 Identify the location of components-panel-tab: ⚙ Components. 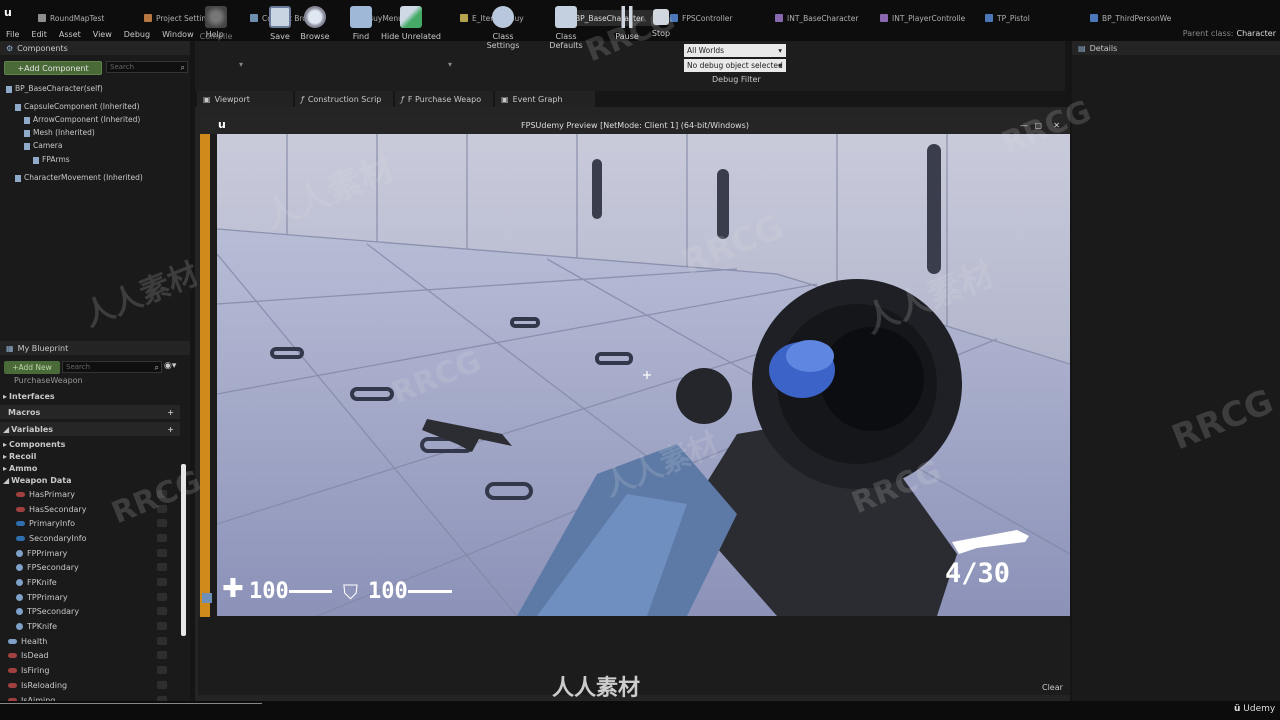
(95, 48).